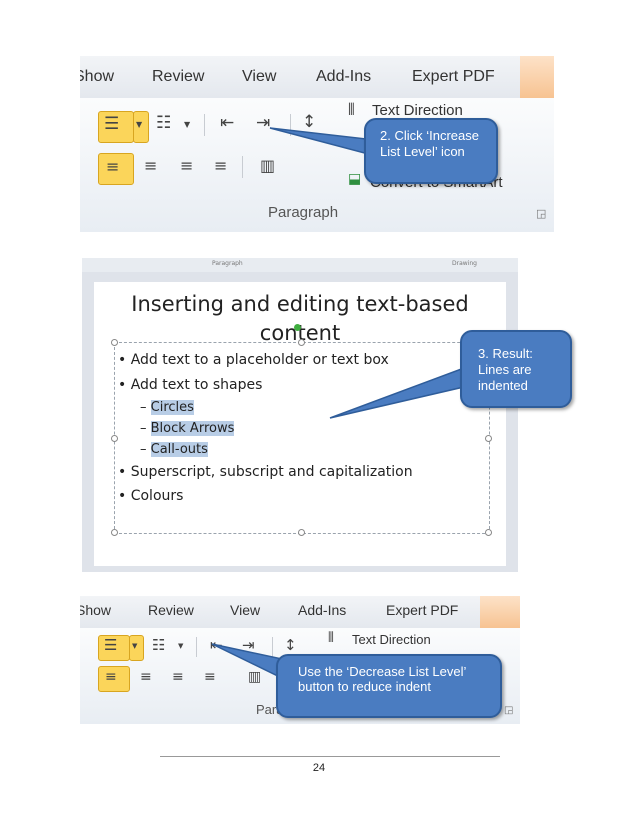  What do you see at coordinates (330, 756) in the screenshot?
I see `footer-rule` at bounding box center [330, 756].